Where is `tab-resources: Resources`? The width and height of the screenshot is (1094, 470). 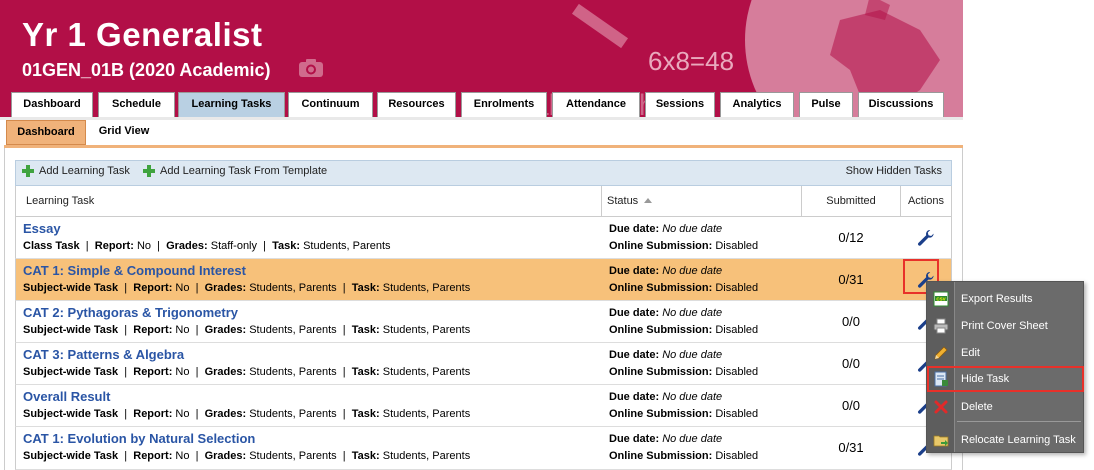 tab-resources: Resources is located at coordinates (416, 104).